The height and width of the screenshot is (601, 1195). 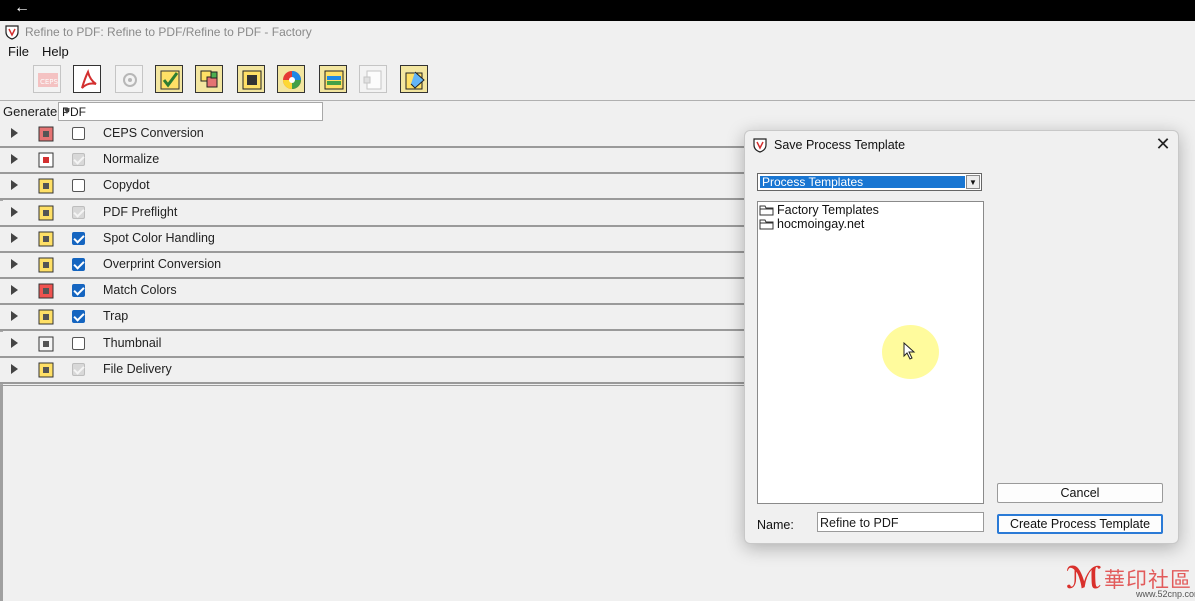 I want to click on watermark-glyph-icon: ℳ, so click(x=1084, y=578).